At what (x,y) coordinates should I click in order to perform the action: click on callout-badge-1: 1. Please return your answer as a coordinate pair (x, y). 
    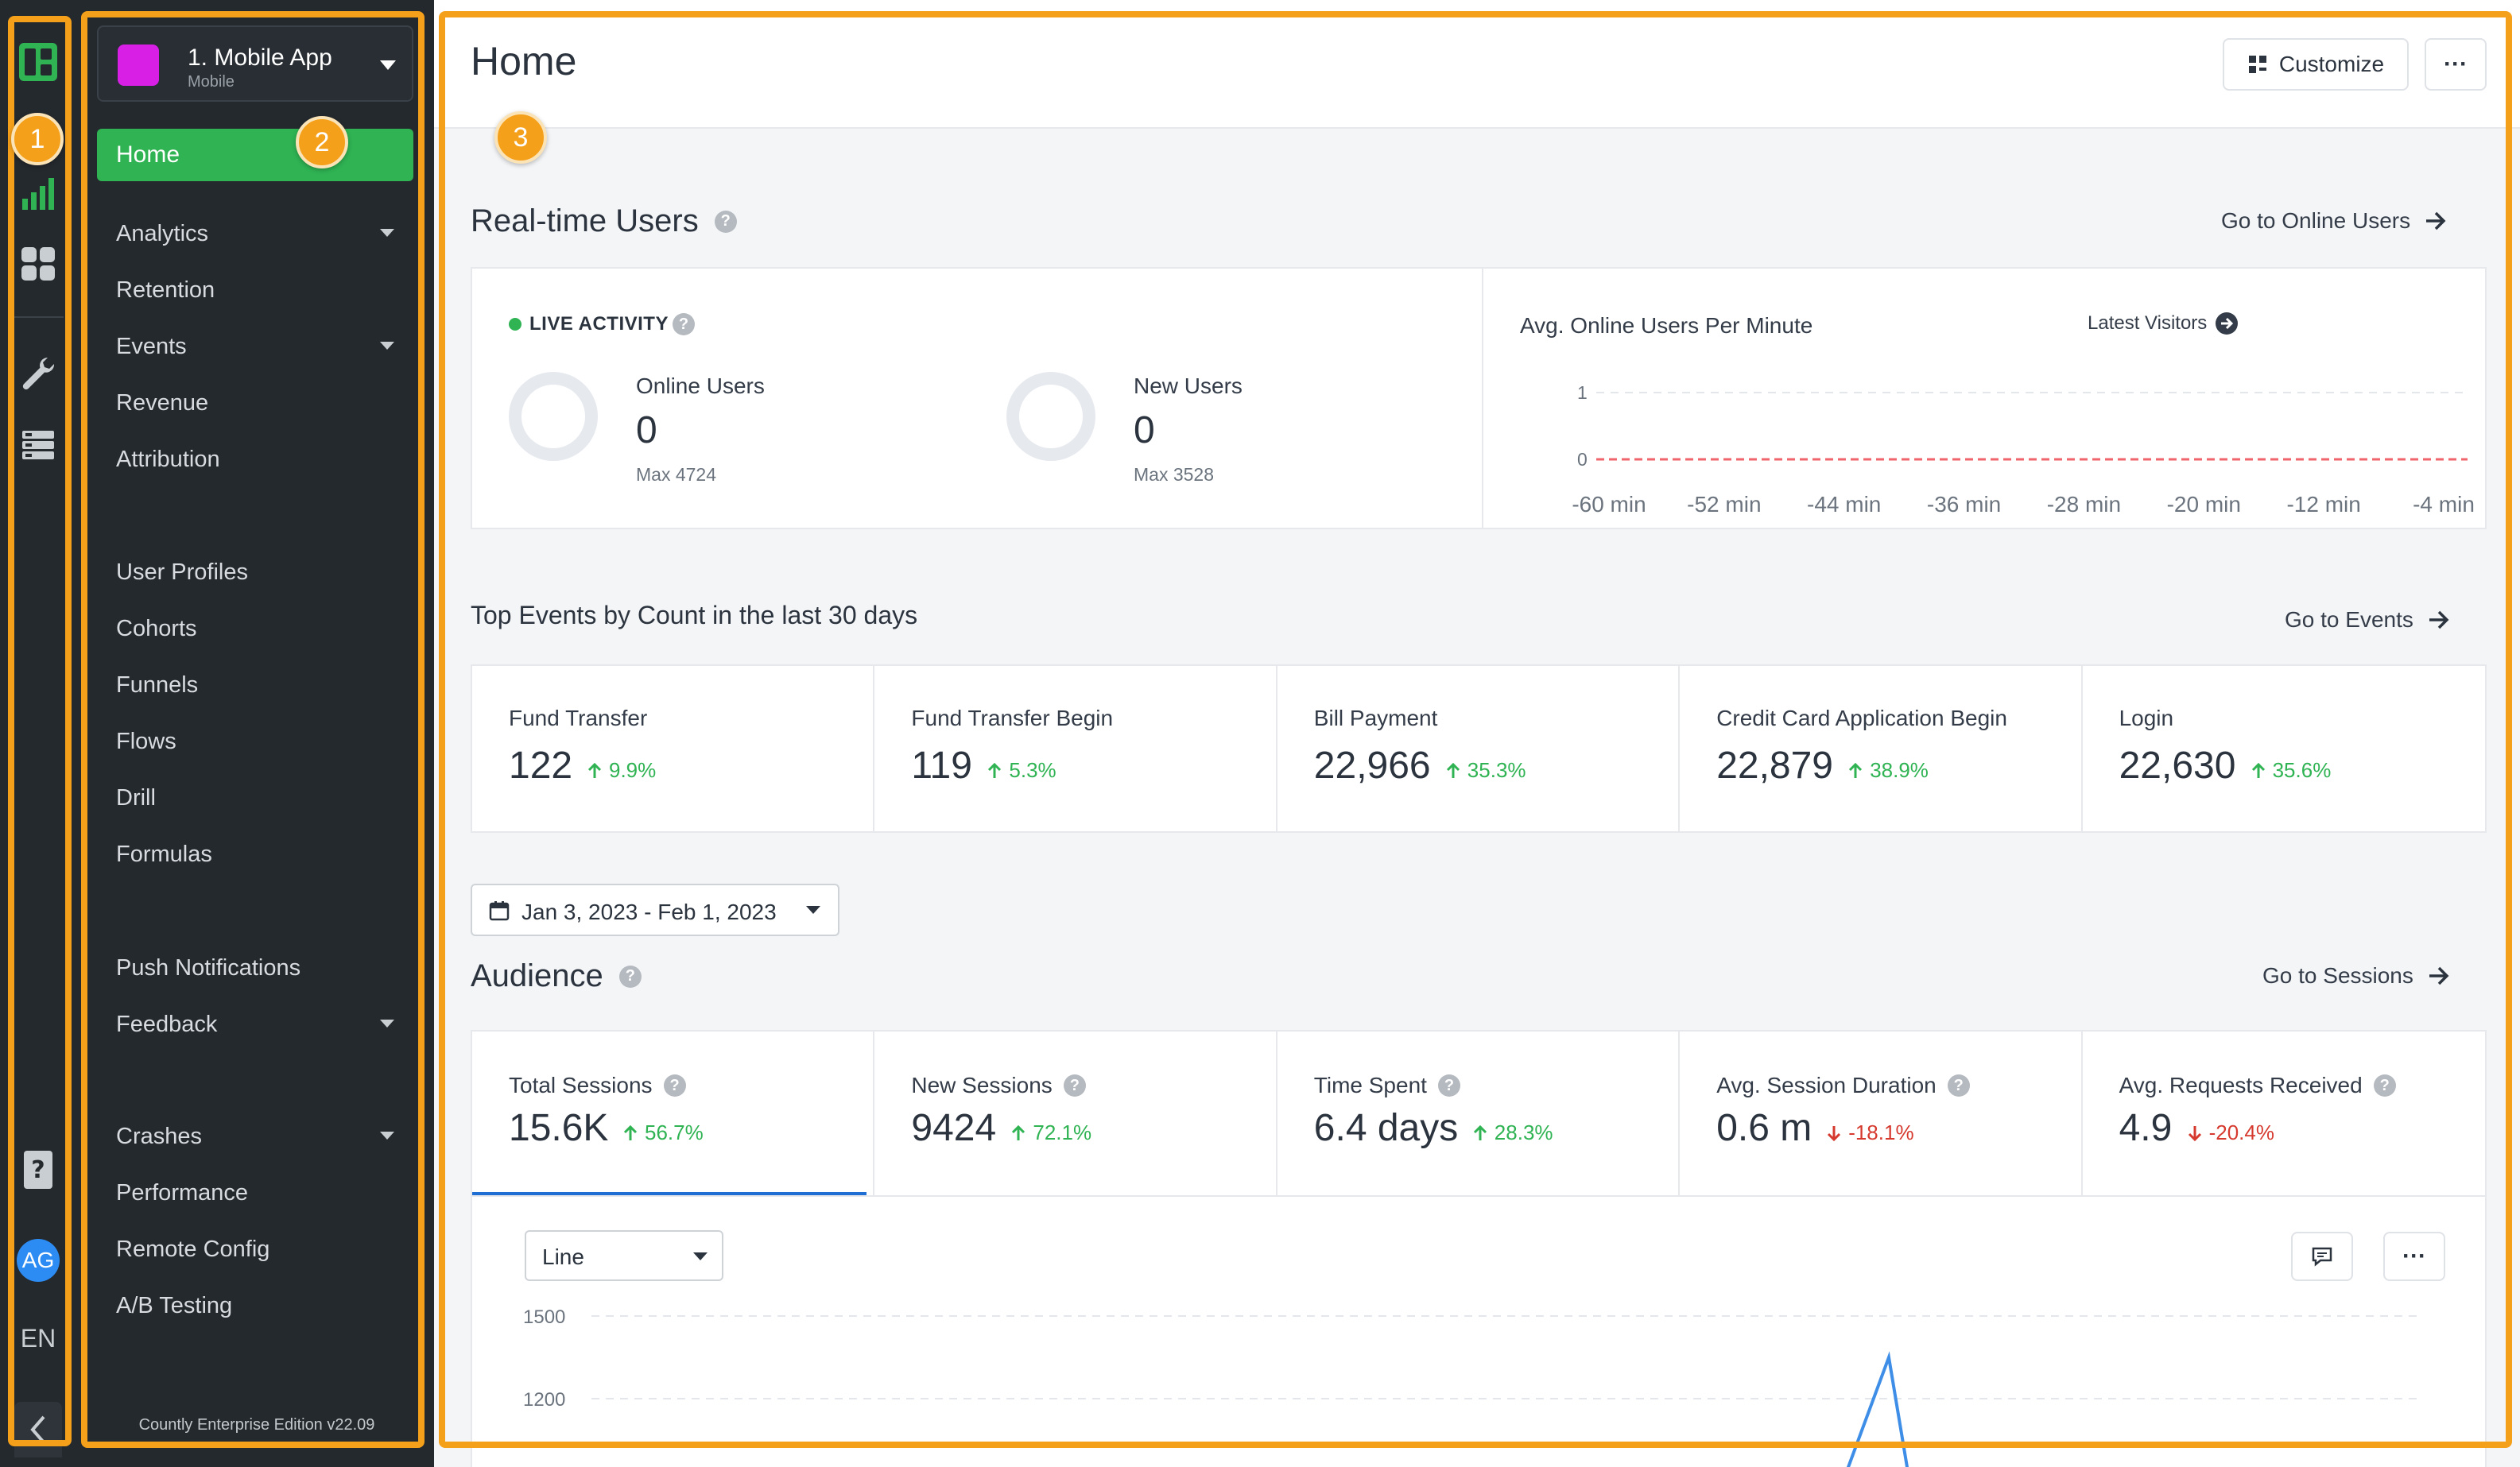
    Looking at the image, I should click on (37, 139).